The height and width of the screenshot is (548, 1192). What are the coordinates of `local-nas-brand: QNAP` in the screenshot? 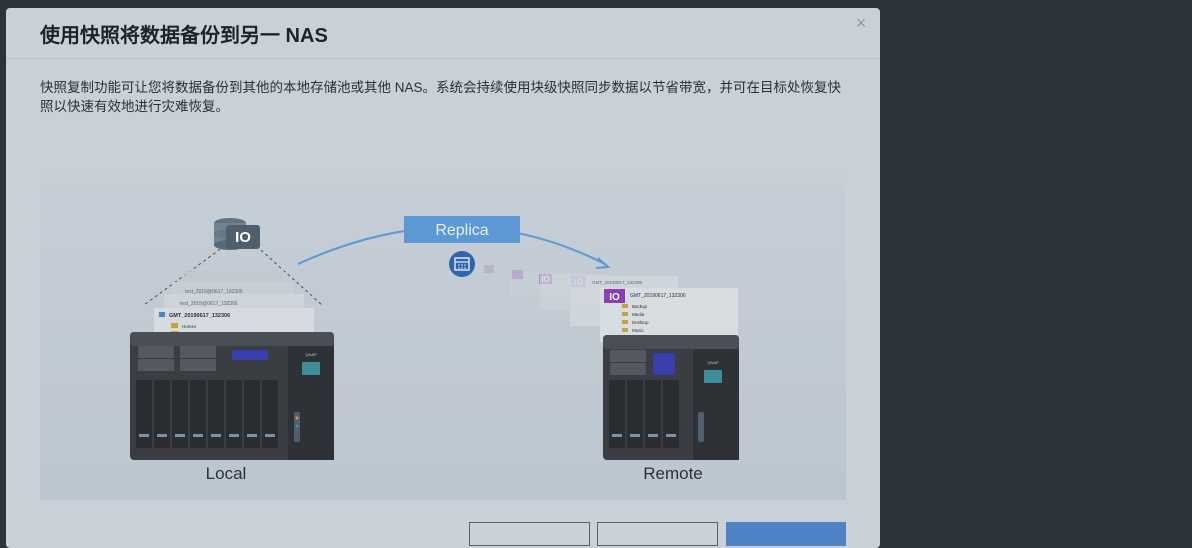 It's located at (311, 354).